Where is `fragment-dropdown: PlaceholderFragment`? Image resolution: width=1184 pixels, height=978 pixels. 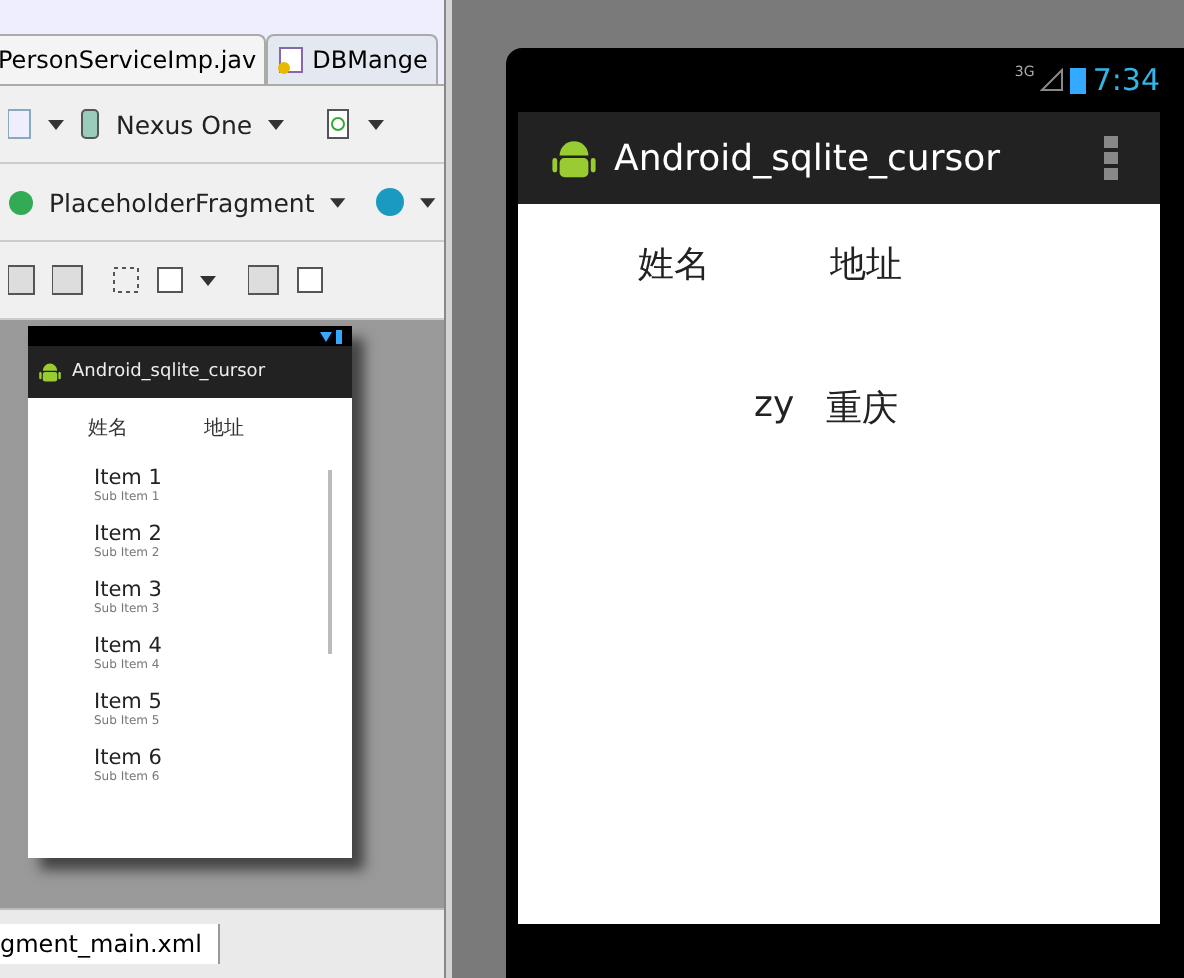 fragment-dropdown: PlaceholderFragment is located at coordinates (182, 202).